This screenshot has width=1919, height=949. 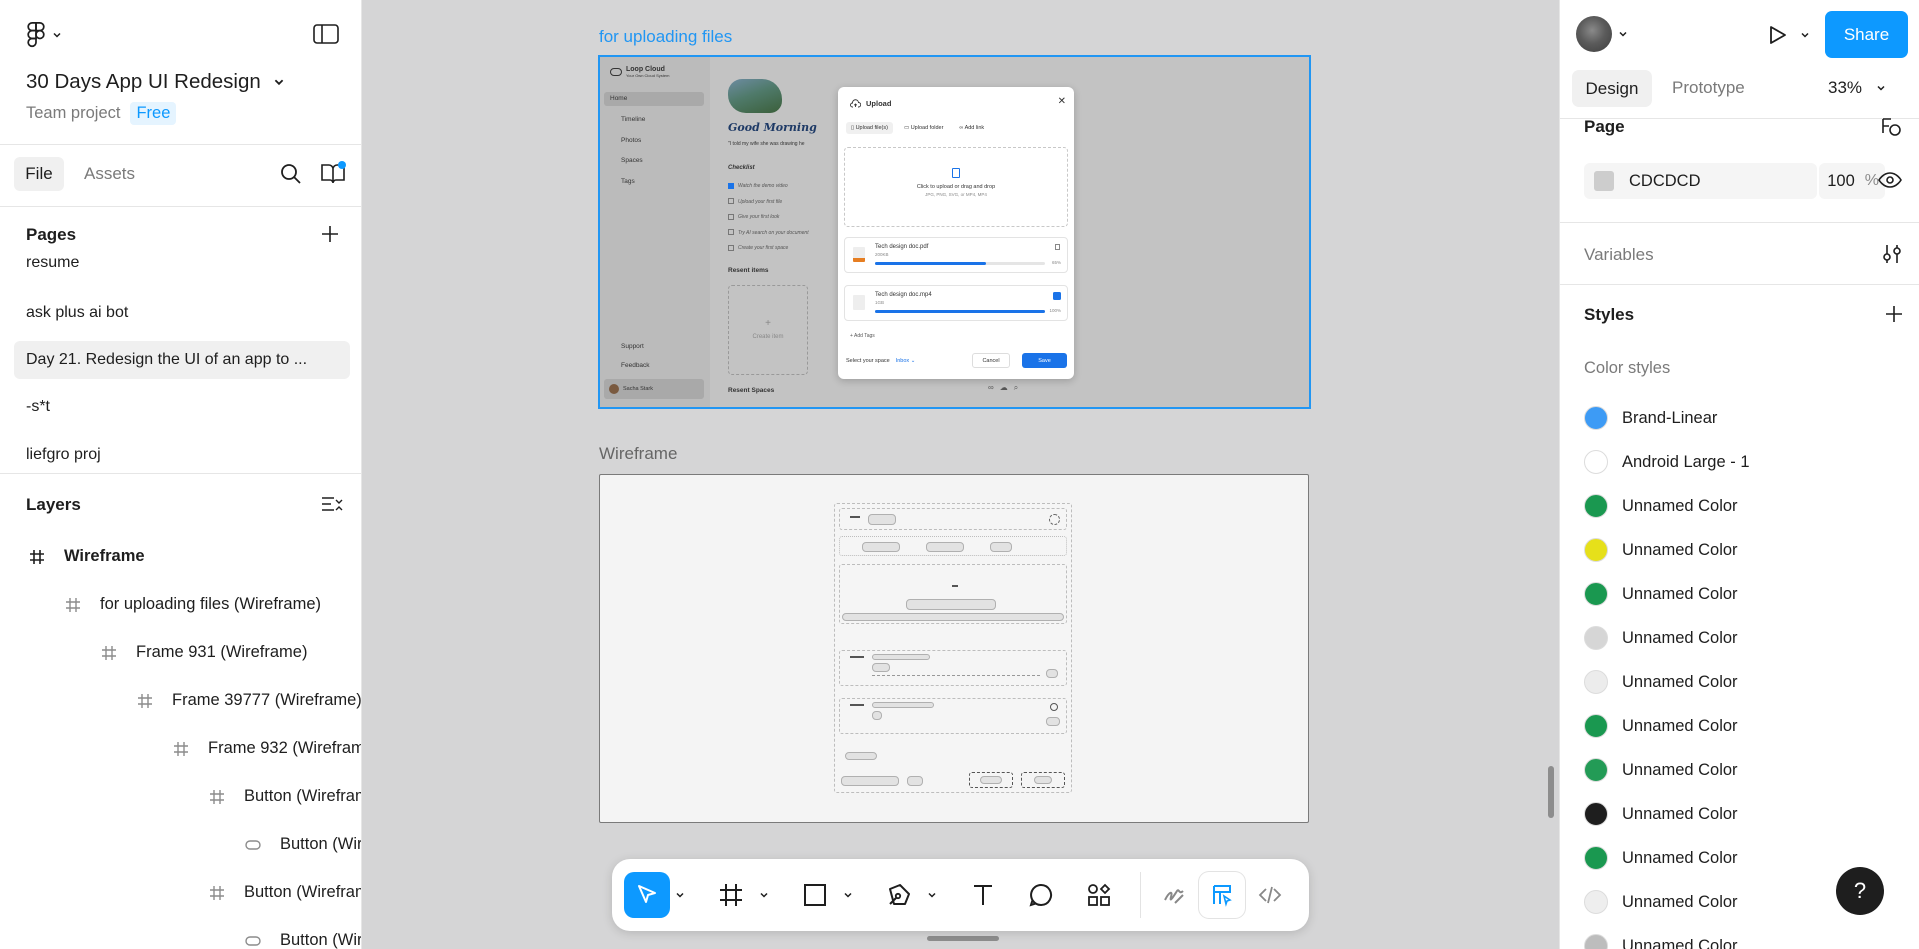 I want to click on layer-item: Frame 39777 (Wireframe), so click(x=248, y=700).